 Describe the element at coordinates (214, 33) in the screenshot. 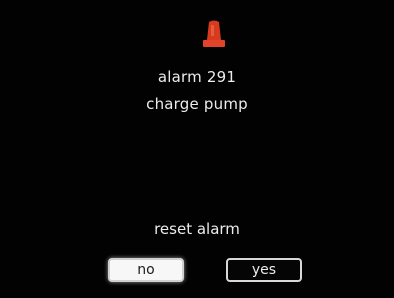

I see `alarm-light-icon` at that location.